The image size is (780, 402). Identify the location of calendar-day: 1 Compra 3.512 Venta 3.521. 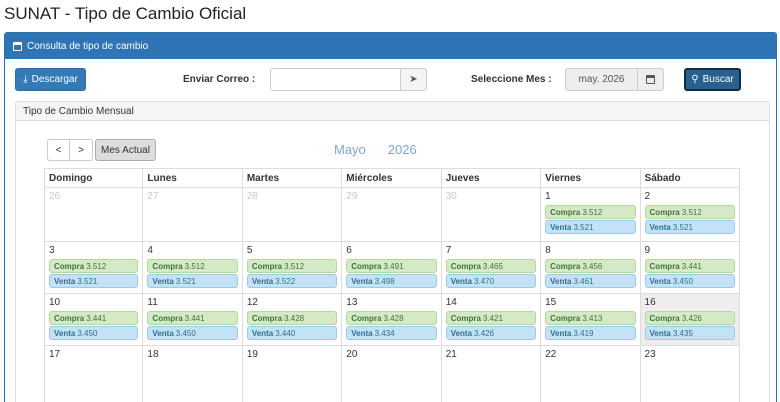
(591, 214).